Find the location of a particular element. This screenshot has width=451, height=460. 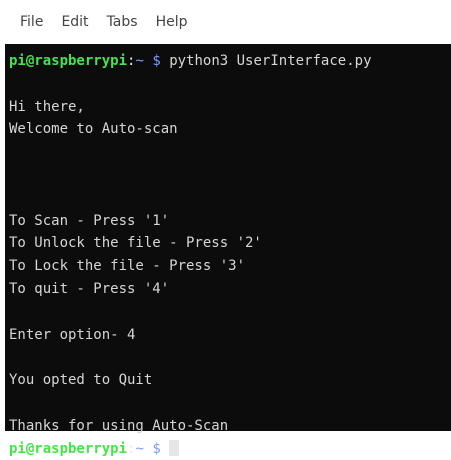

output-option-3: To Lock the file - Press '3' is located at coordinates (127, 266).